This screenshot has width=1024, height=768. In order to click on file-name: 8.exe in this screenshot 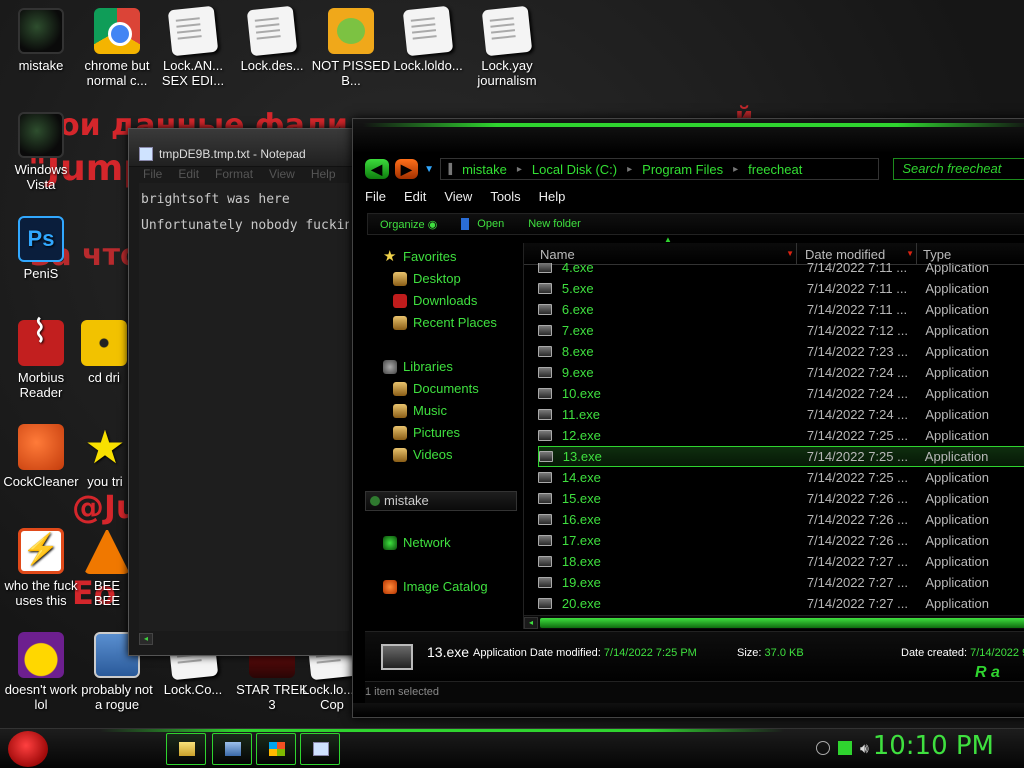, I will do `click(577, 351)`.